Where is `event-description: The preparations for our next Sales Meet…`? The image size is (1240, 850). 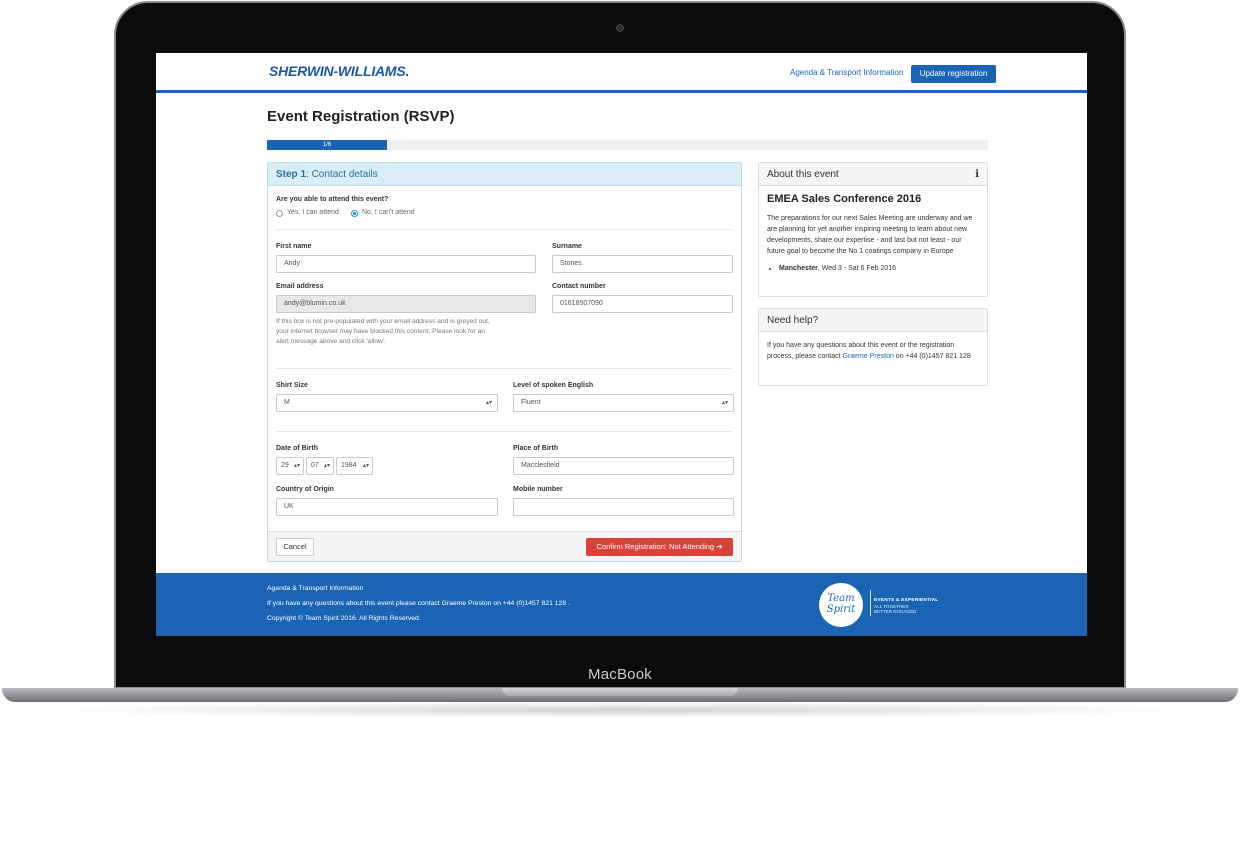
event-description: The preparations for our next Sales Meet… is located at coordinates (870, 235).